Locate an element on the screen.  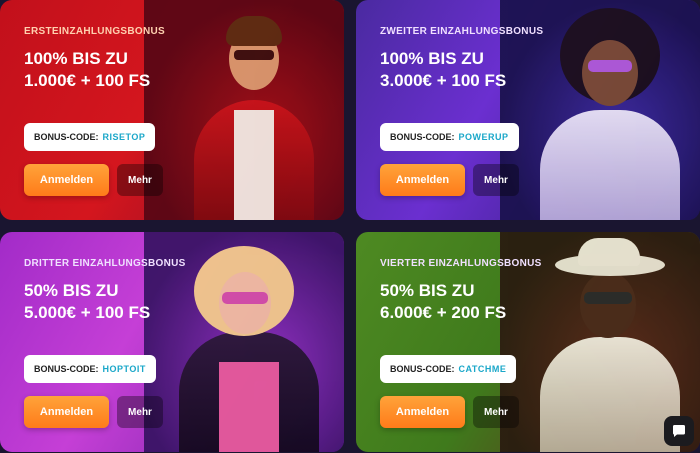
bonus-code-box: BONUS-CODE: POWERUP is located at coordinates (449, 137).